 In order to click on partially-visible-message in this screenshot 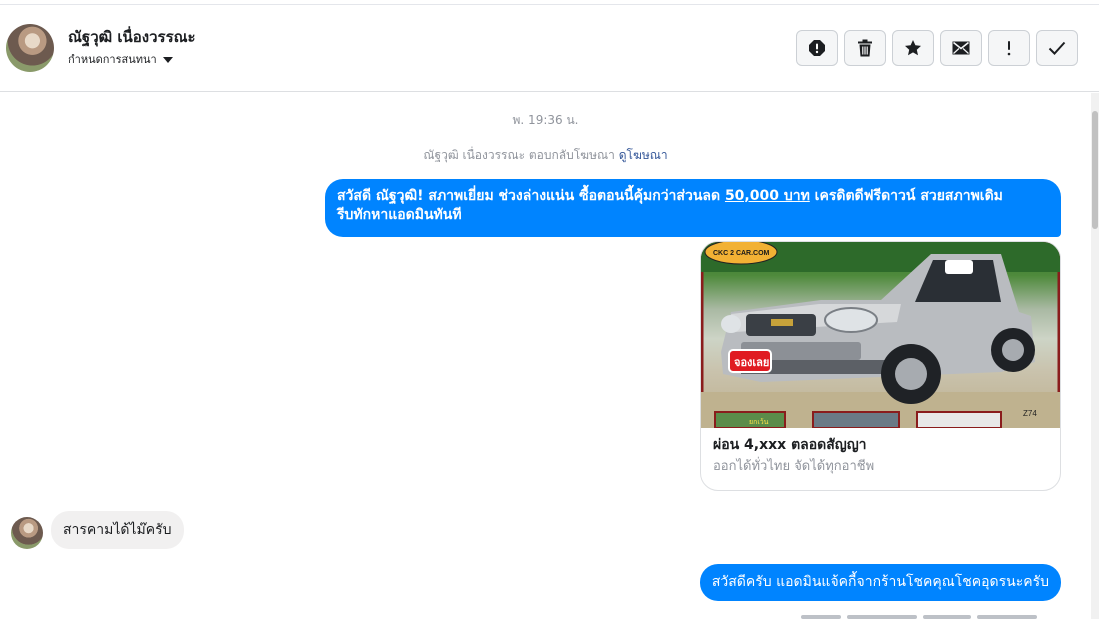, I will do `click(931, 617)`.